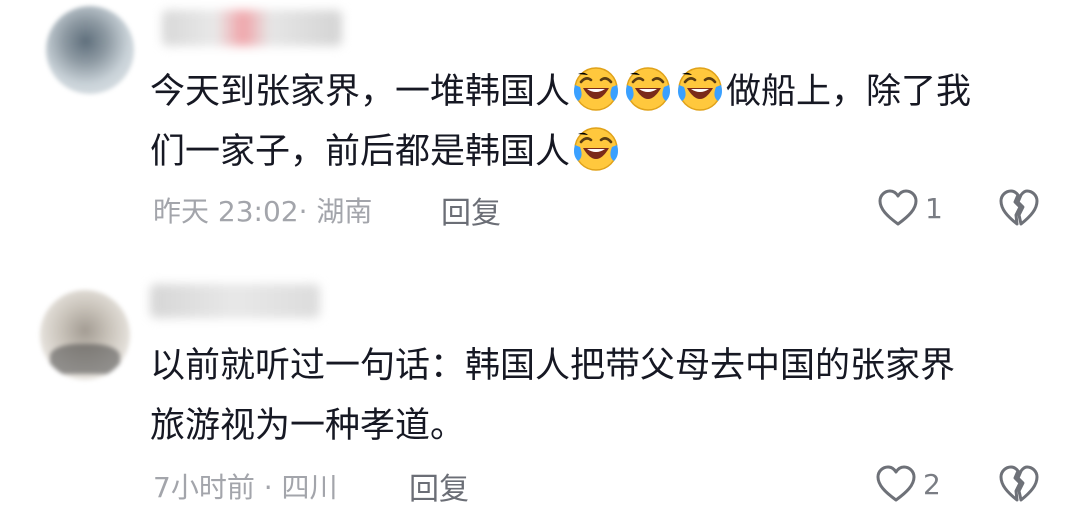  What do you see at coordinates (245, 487) in the screenshot?
I see `comment-meta: 7小时前 · 四川` at bounding box center [245, 487].